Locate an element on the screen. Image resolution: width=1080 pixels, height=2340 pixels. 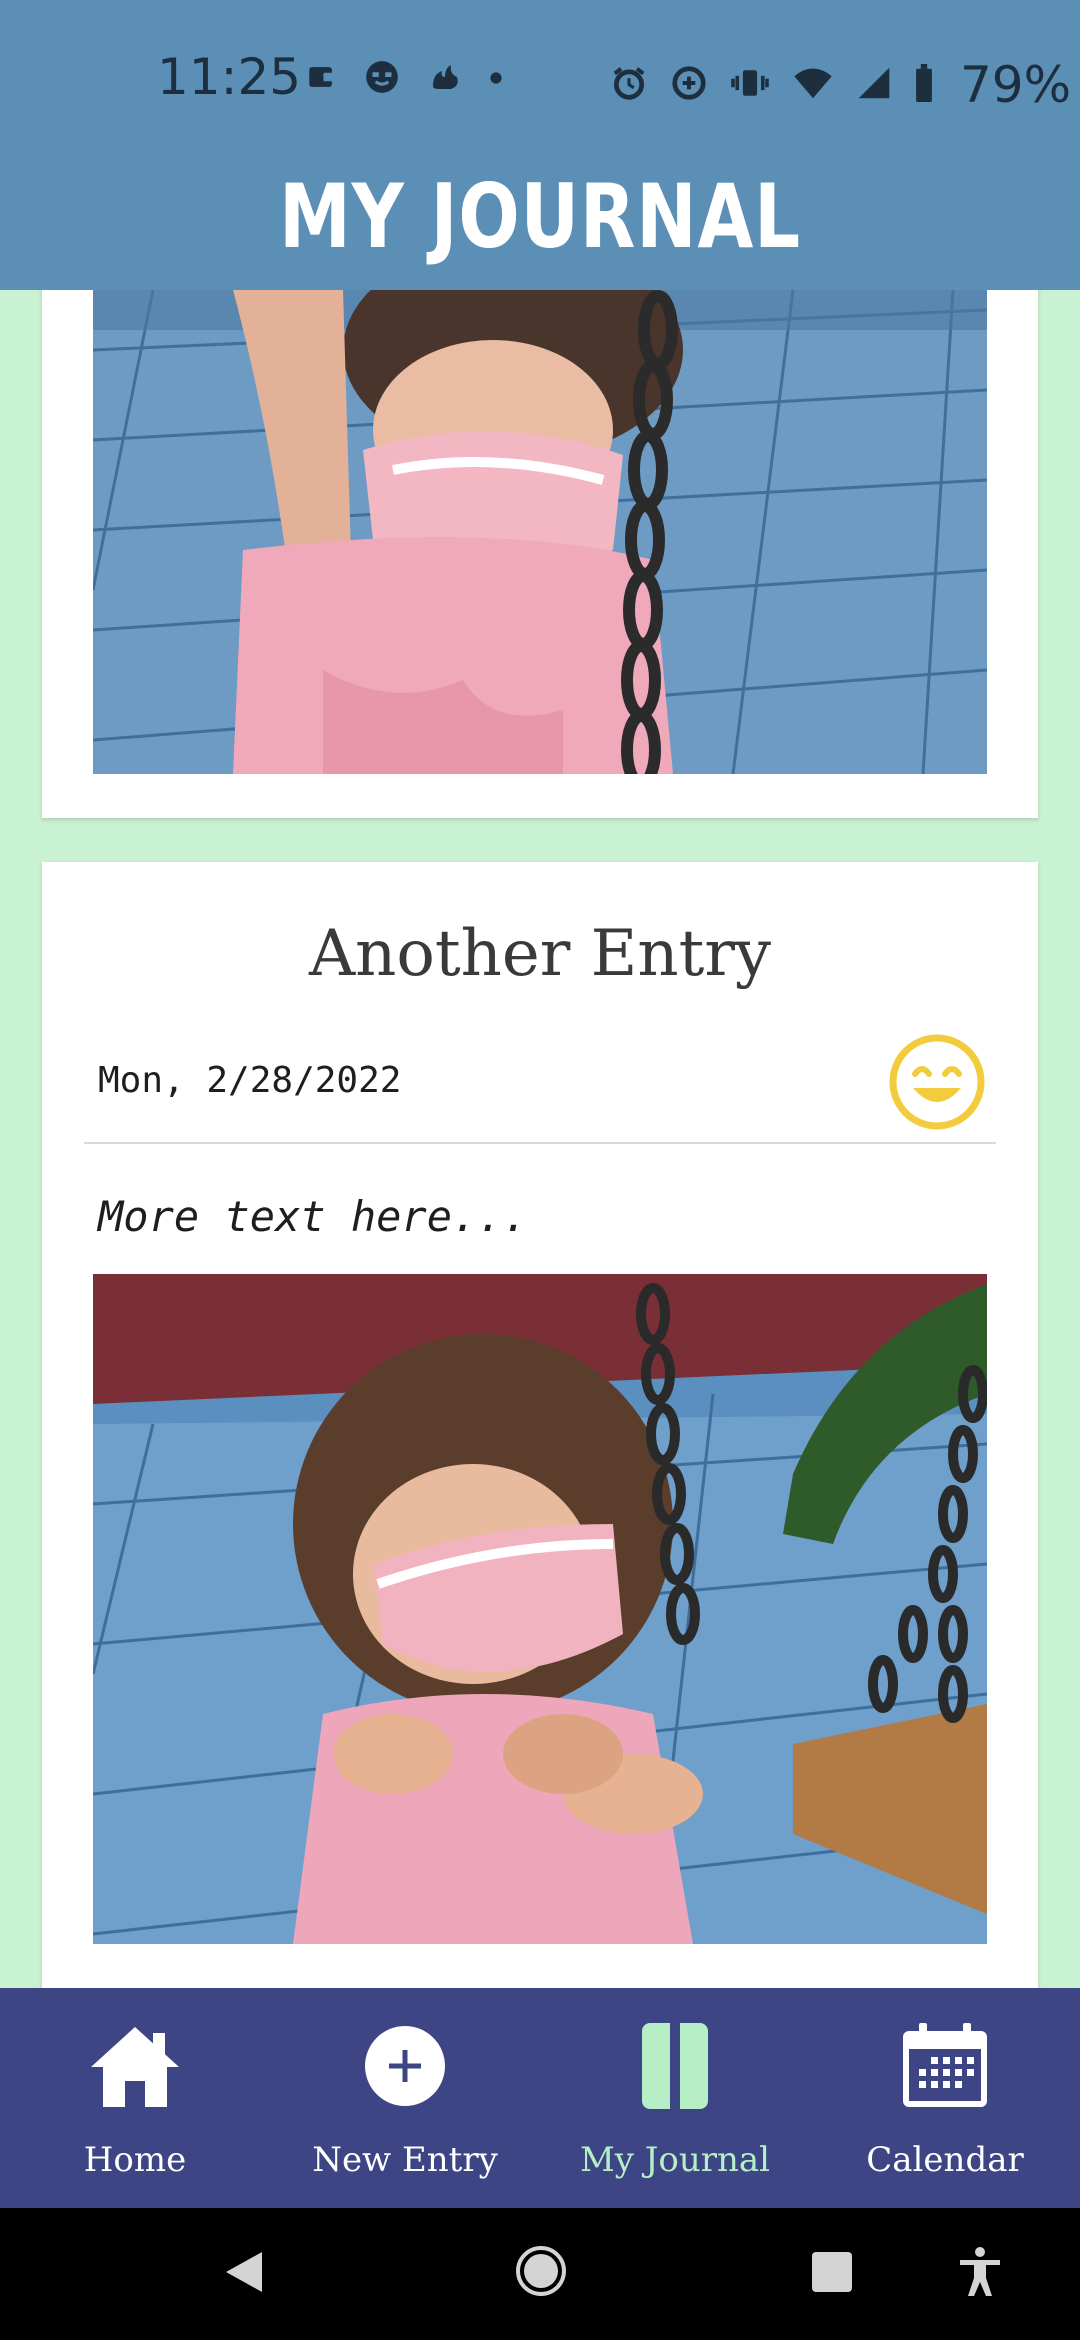
system-icons: 79% is located at coordinates (840, 85).